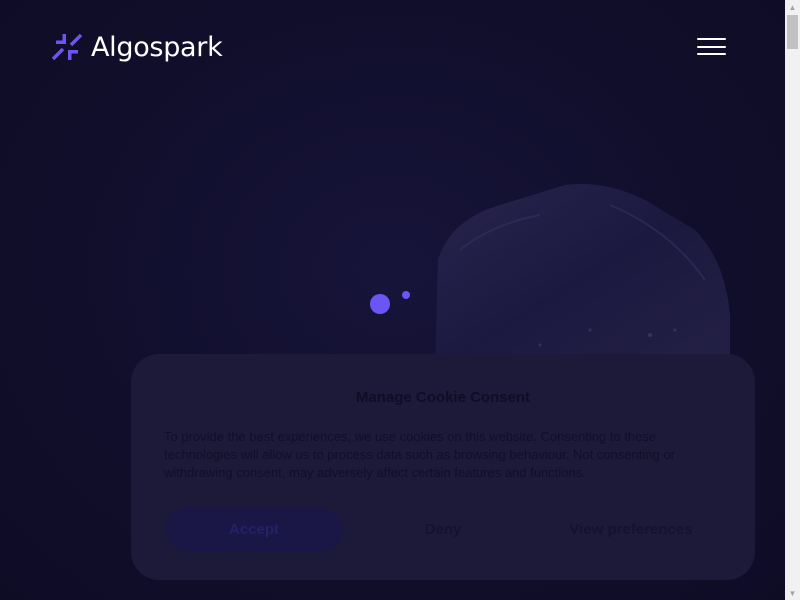  Describe the element at coordinates (157, 47) in the screenshot. I see `brand-name: Algospark` at that location.